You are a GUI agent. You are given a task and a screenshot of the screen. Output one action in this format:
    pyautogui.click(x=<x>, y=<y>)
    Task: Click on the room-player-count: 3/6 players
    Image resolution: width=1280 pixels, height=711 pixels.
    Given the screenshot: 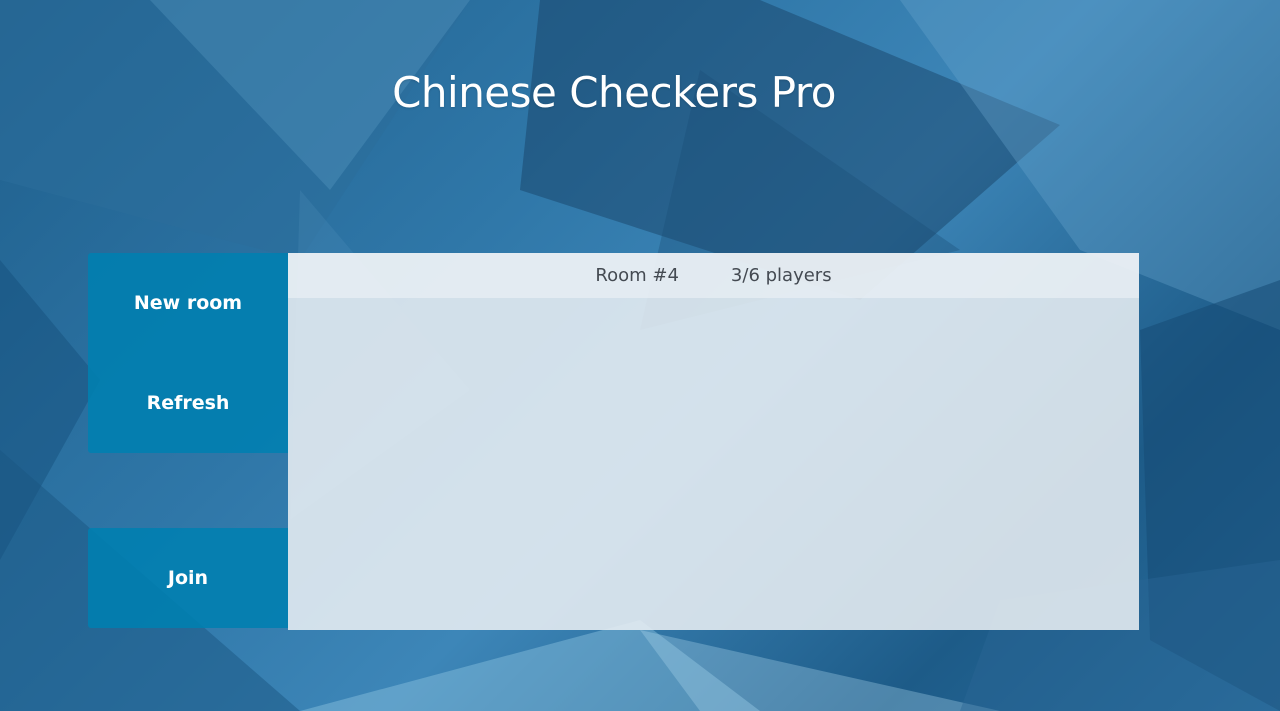 What is the action you would take?
    pyautogui.click(x=781, y=275)
    